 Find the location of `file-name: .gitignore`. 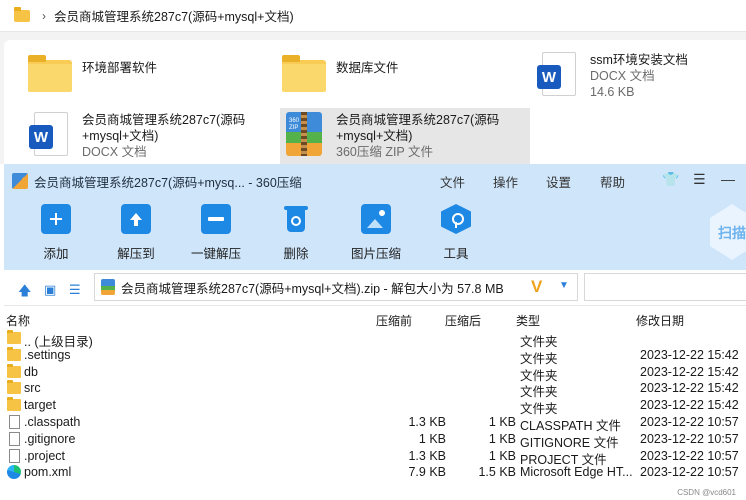

file-name: .gitignore is located at coordinates (49, 439).